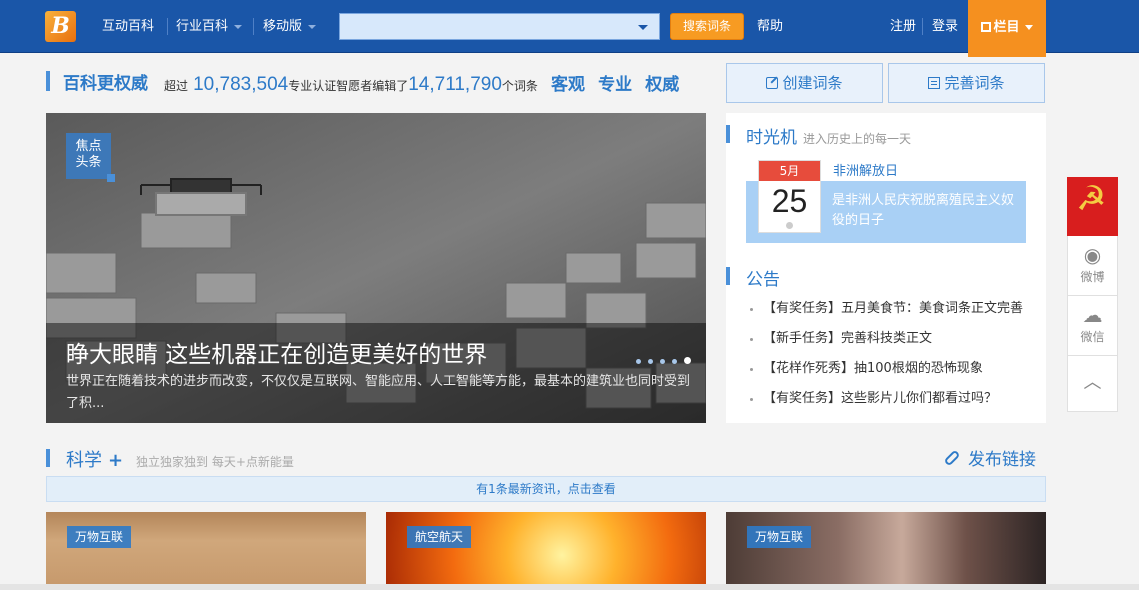  What do you see at coordinates (1092, 277) in the screenshot?
I see `weibo-label: 微博` at bounding box center [1092, 277].